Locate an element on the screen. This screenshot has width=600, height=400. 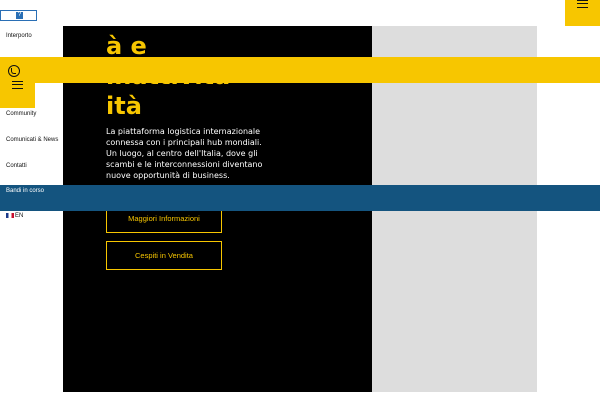
language-switcher: EN is located at coordinates (14, 216).